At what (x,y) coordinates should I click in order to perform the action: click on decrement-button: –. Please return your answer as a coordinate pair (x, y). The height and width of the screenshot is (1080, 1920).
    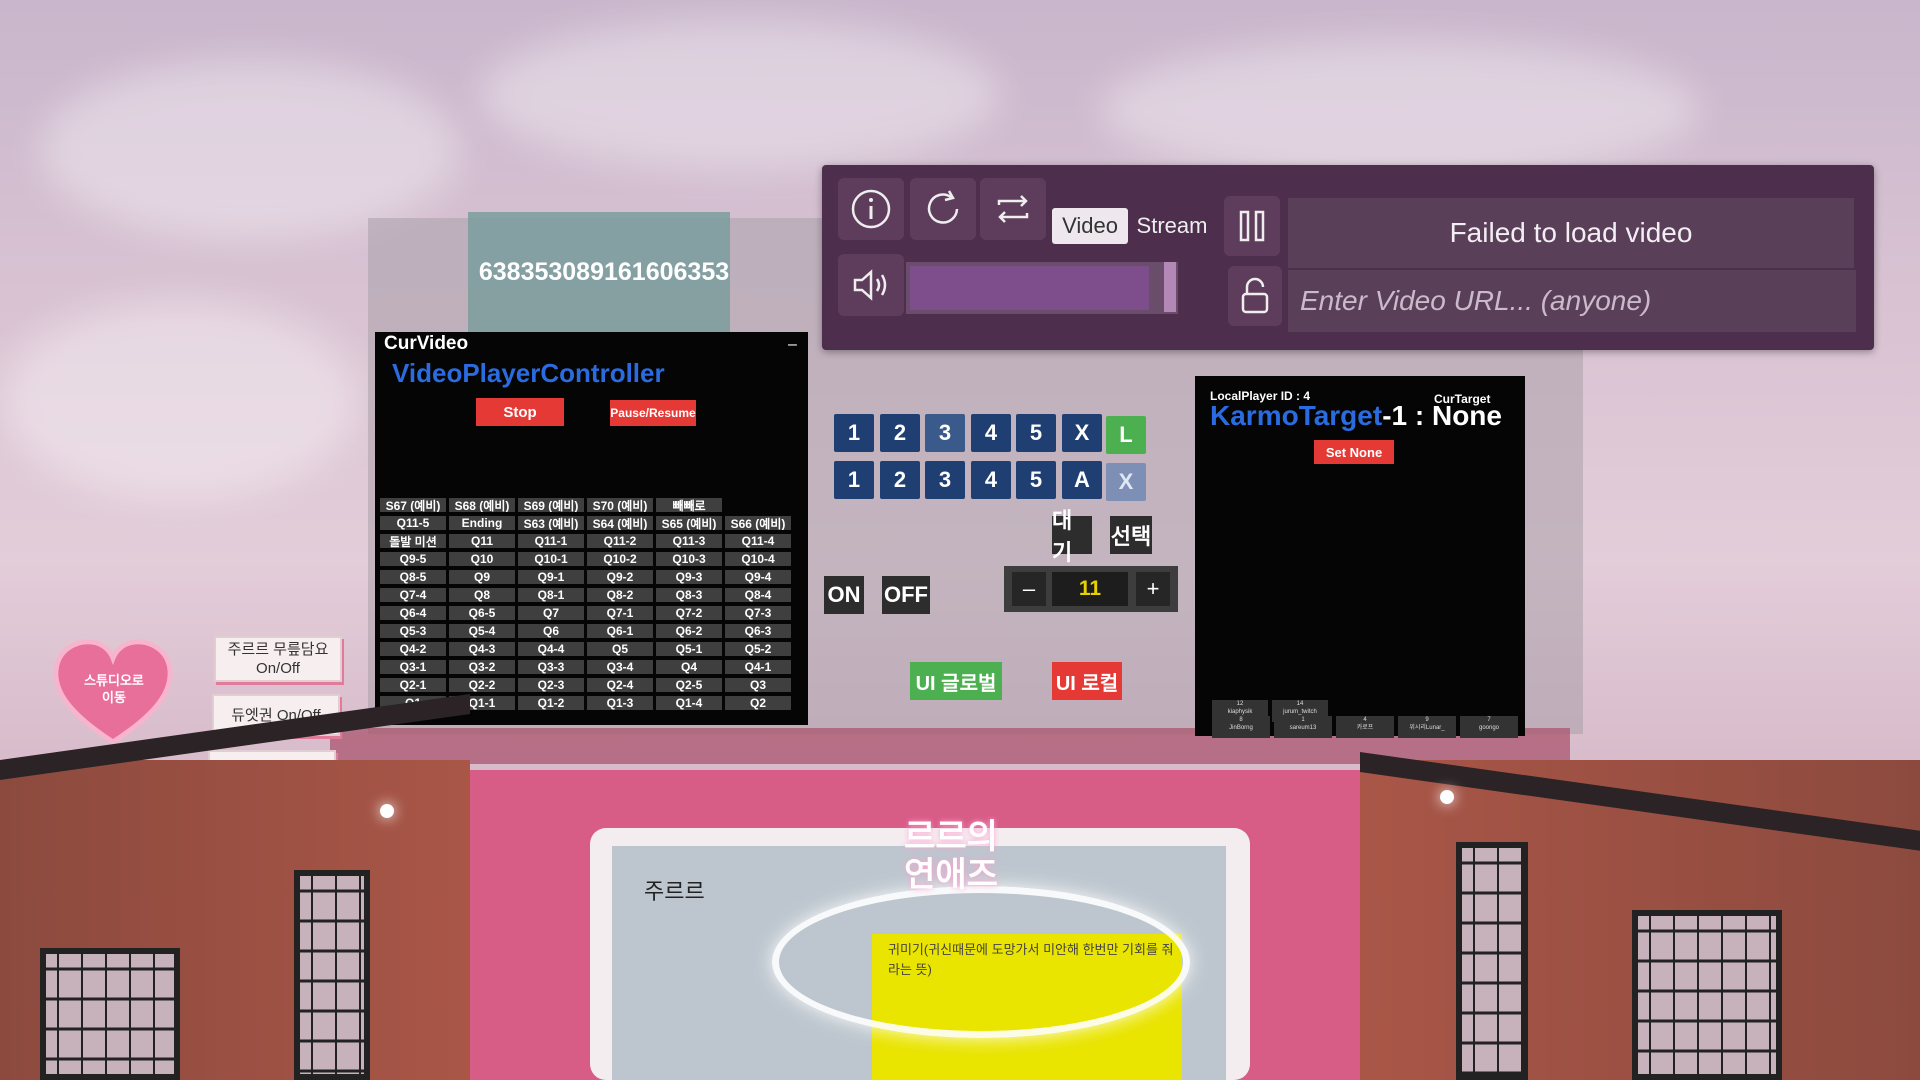
    Looking at the image, I should click on (1029, 589).